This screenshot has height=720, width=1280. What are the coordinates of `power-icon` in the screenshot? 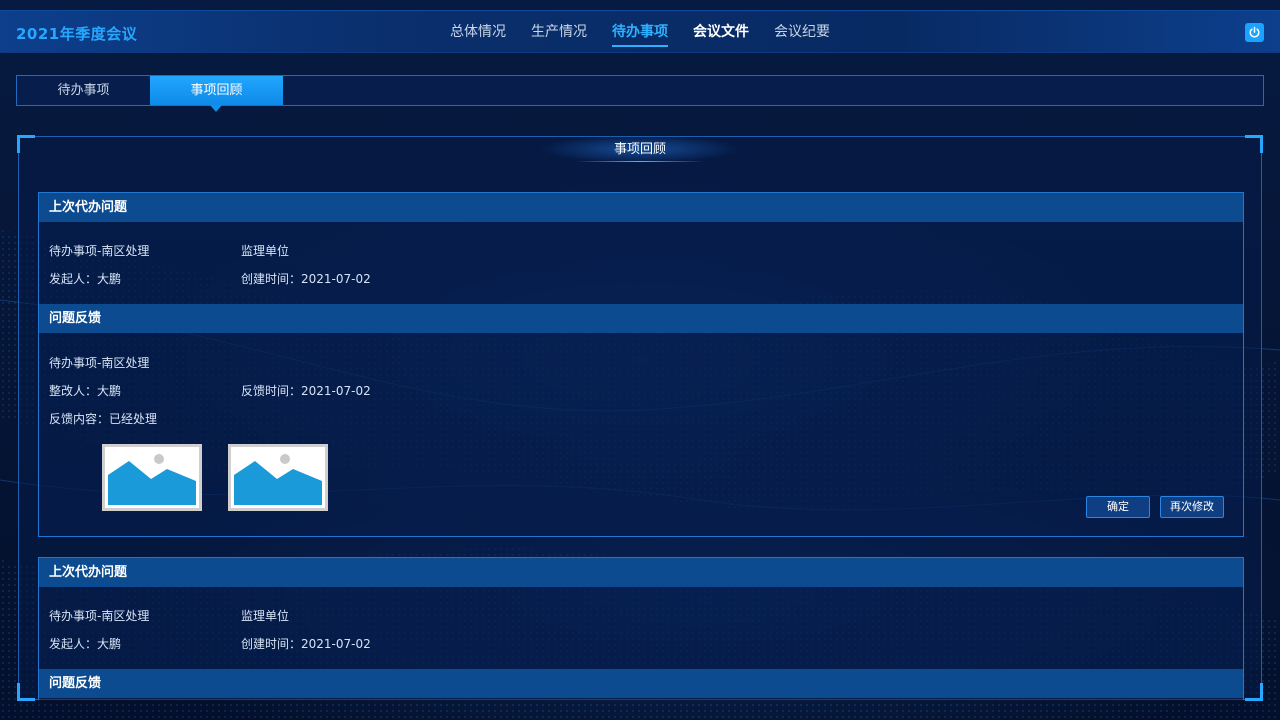 It's located at (1254, 32).